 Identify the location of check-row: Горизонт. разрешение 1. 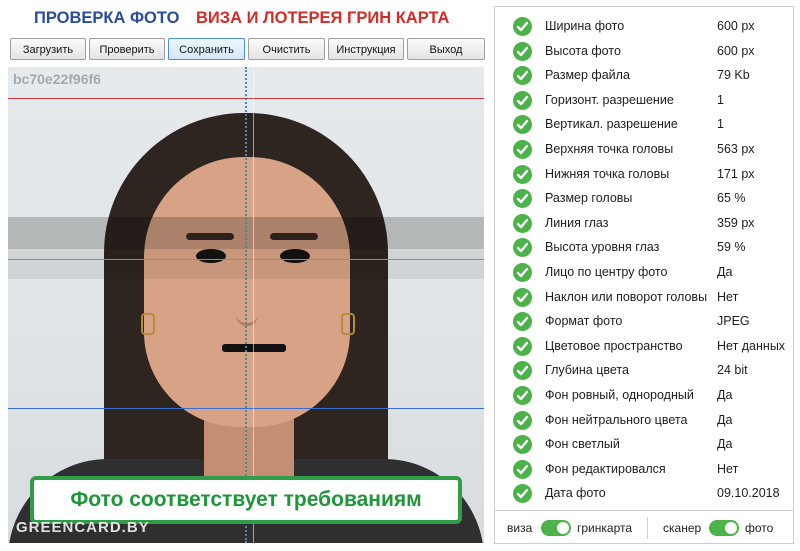
(644, 100).